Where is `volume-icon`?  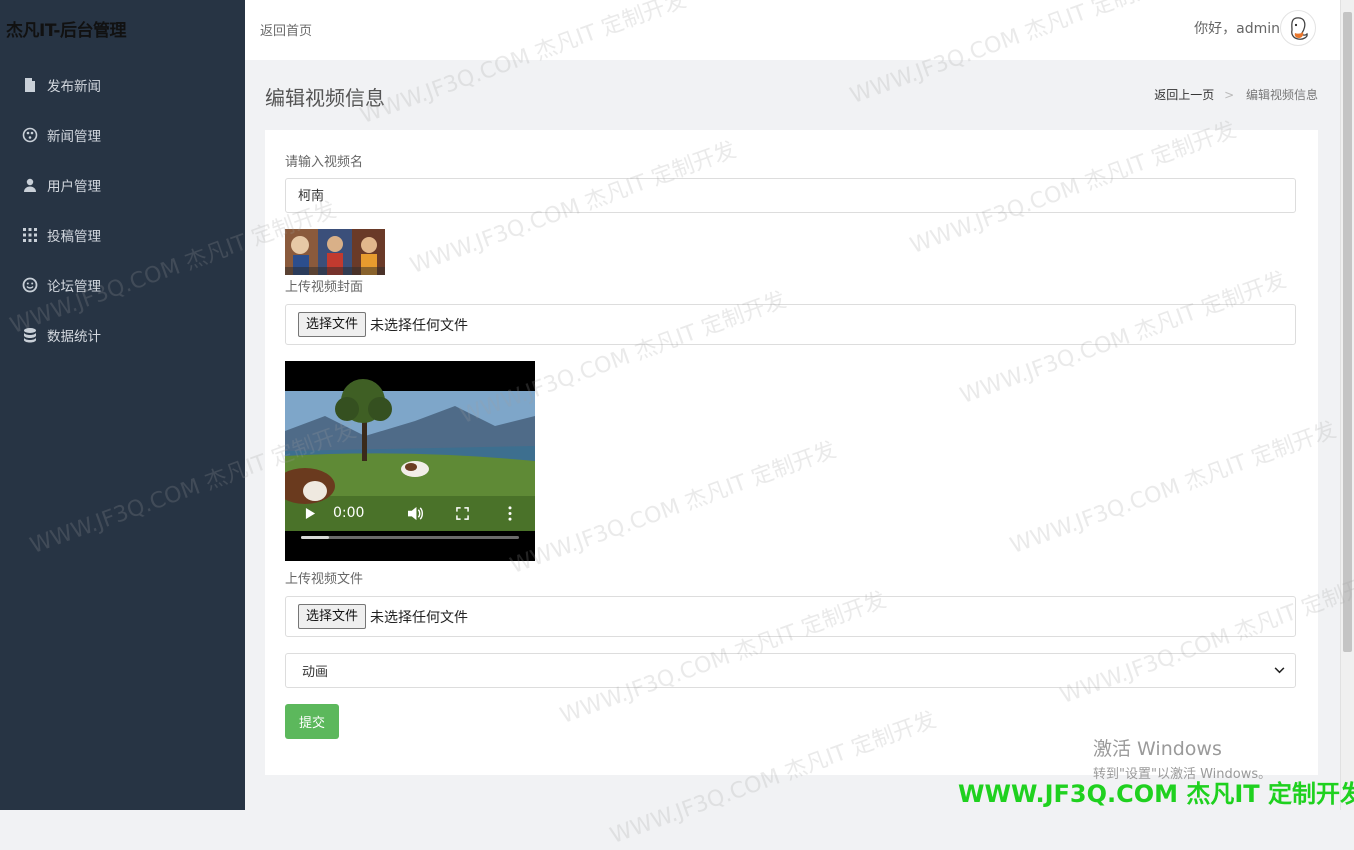 volume-icon is located at coordinates (415, 515).